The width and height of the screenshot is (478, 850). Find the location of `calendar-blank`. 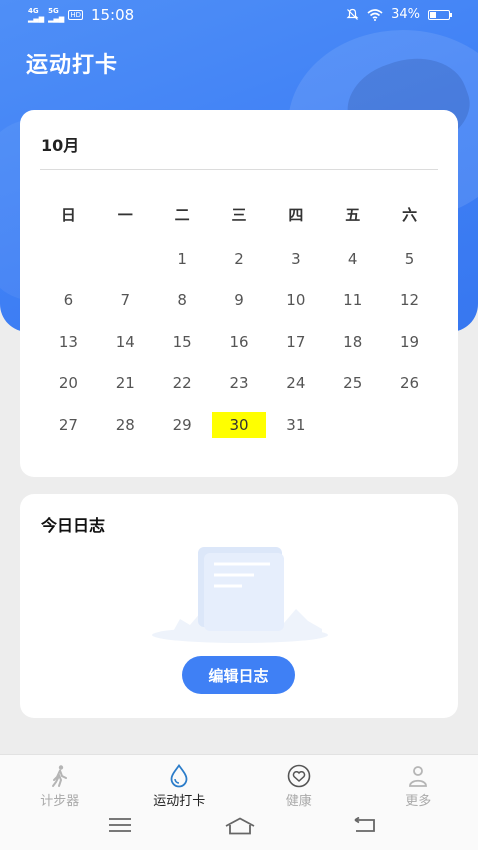

calendar-blank is located at coordinates (125, 259).